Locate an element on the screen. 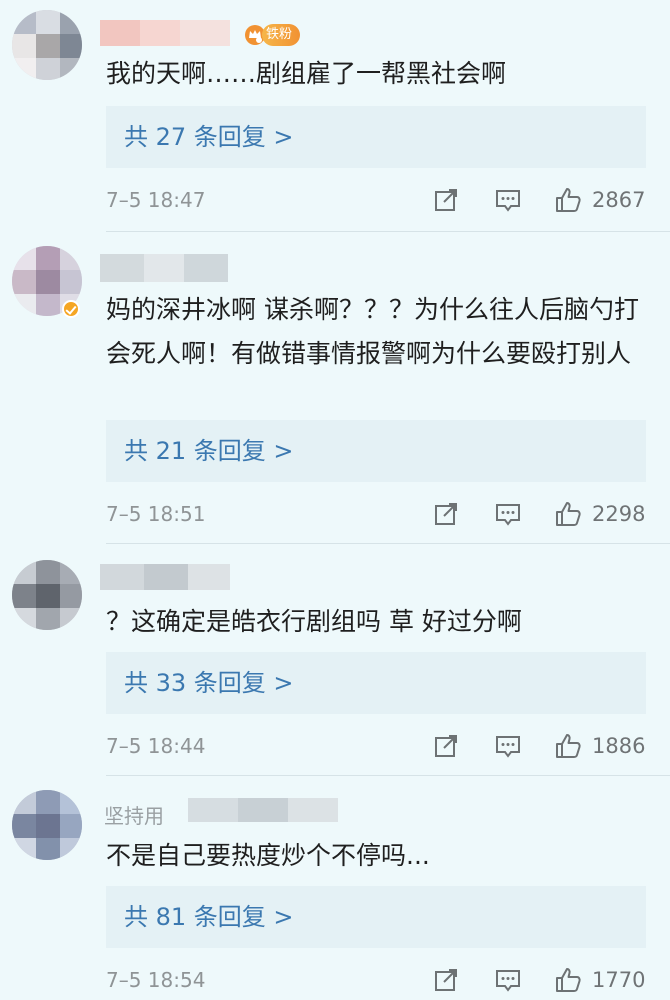  view-replies-button: 共 27 条回复 > is located at coordinates (376, 137).